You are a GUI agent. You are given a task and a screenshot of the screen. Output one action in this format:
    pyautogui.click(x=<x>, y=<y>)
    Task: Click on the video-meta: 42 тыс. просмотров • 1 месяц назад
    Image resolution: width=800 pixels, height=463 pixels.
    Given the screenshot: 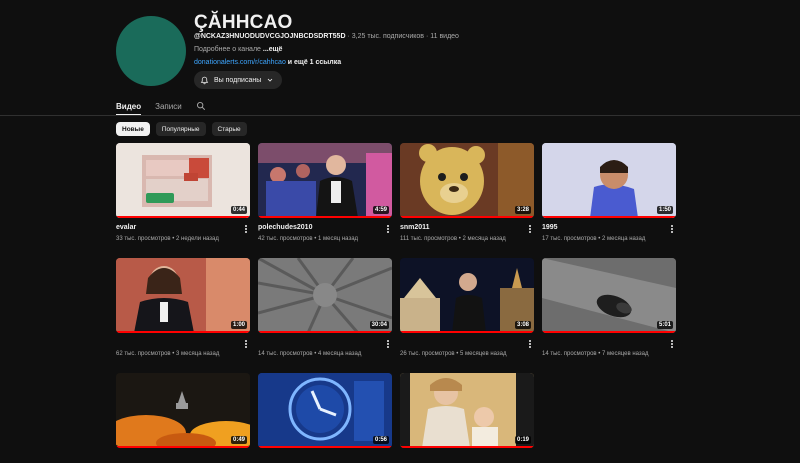 What is the action you would take?
    pyautogui.click(x=308, y=239)
    